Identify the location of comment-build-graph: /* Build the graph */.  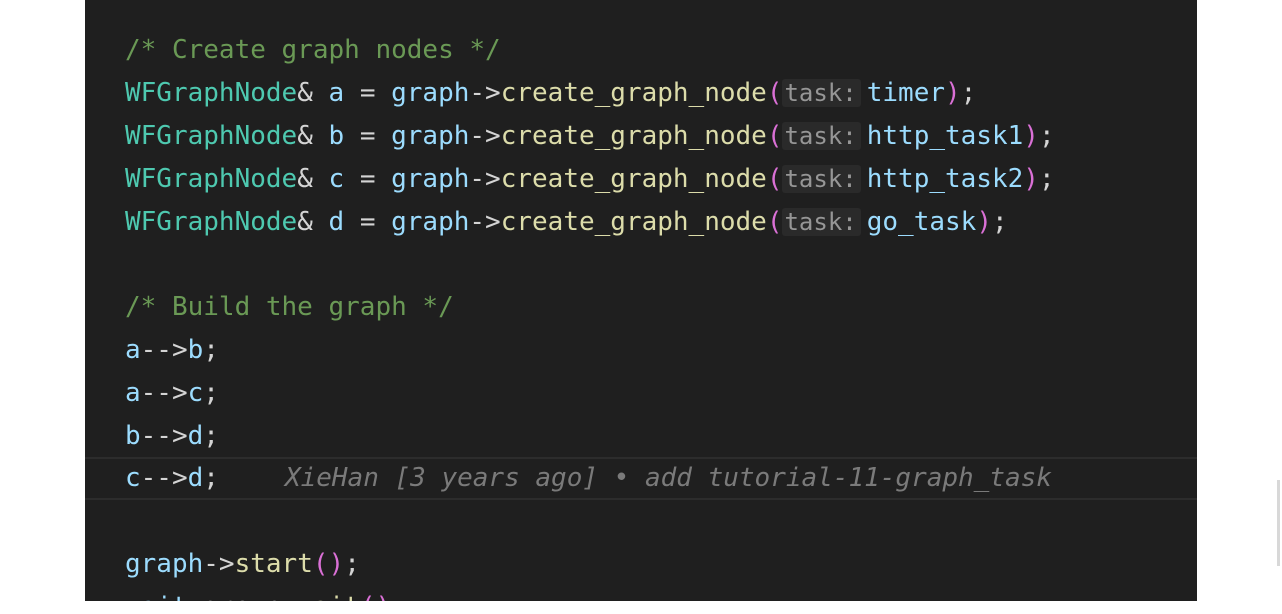
(289, 307).